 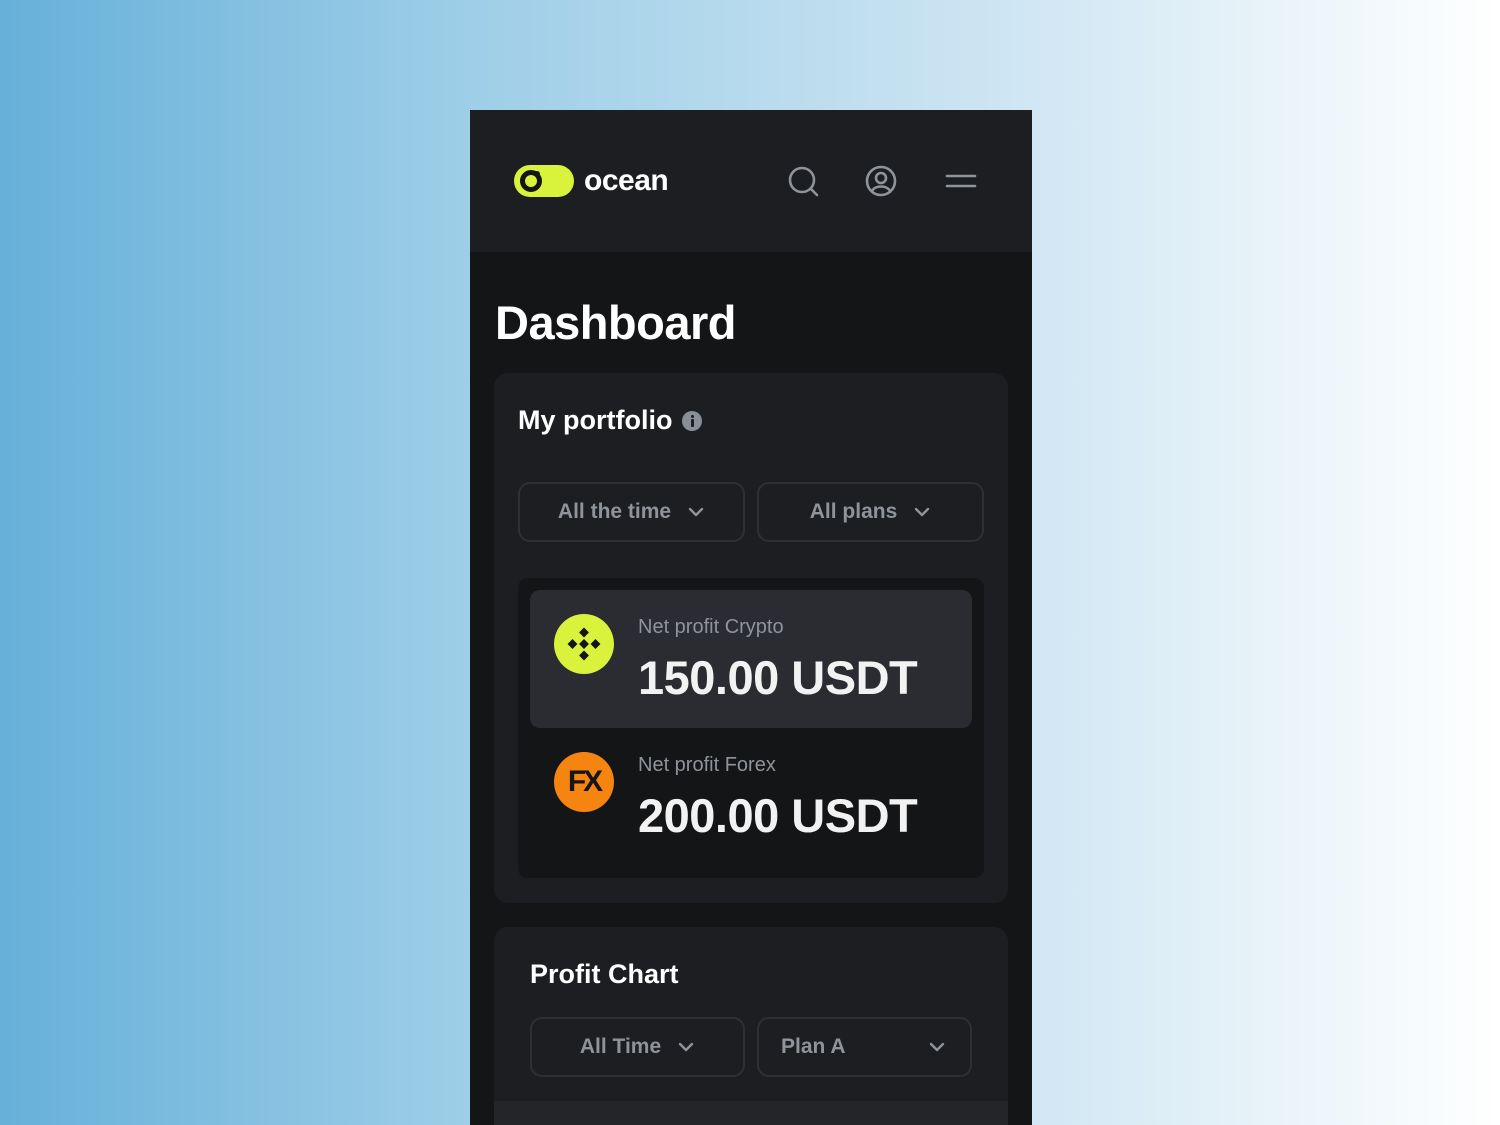 I want to click on net-profit-crypto-item: Net profit Crypto 150.00 USDT, so click(x=751, y=659).